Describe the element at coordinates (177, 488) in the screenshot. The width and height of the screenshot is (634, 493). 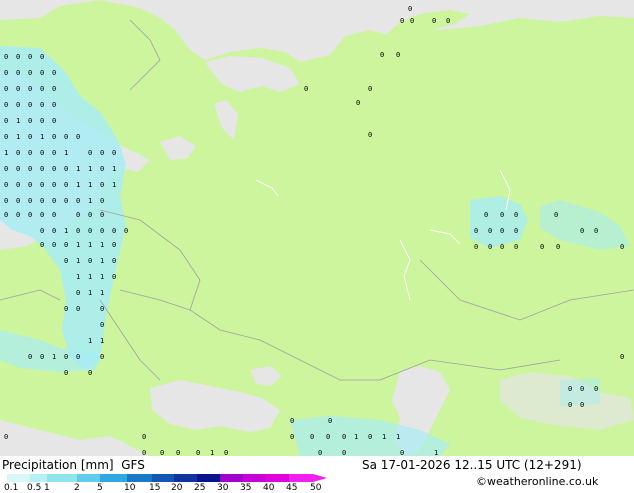
I see `legend-tick-label: 20` at that location.